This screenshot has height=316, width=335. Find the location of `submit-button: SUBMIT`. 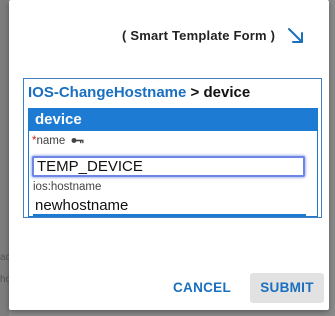

submit-button: SUBMIT is located at coordinates (287, 288).